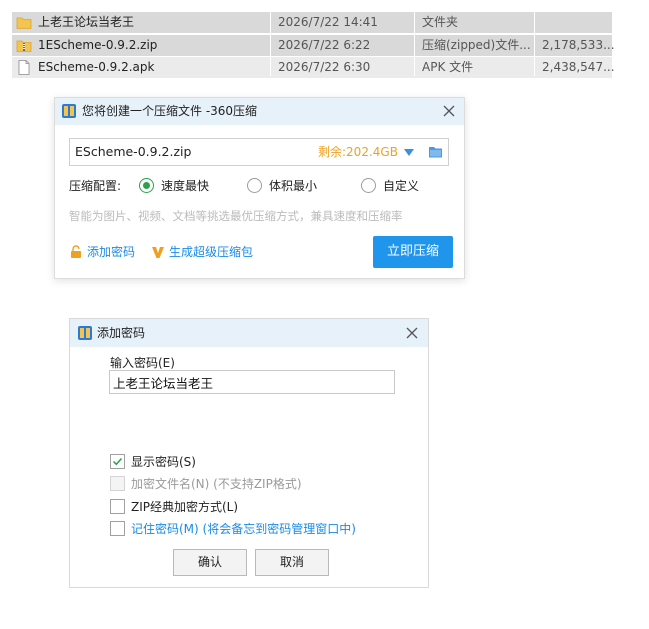 This screenshot has width=649, height=629. I want to click on chevron-down-icon, so click(409, 152).